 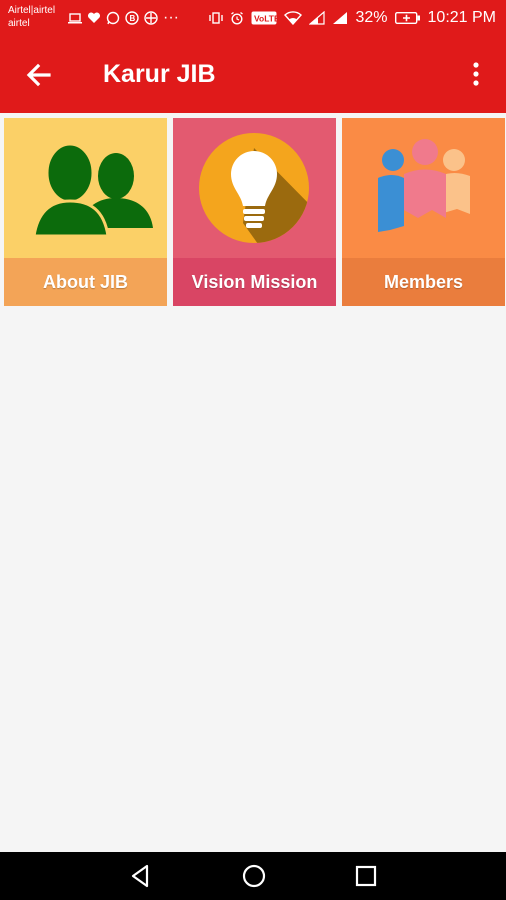 What do you see at coordinates (32, 10) in the screenshot?
I see `carrier-line-1: Airtel|airtel` at bounding box center [32, 10].